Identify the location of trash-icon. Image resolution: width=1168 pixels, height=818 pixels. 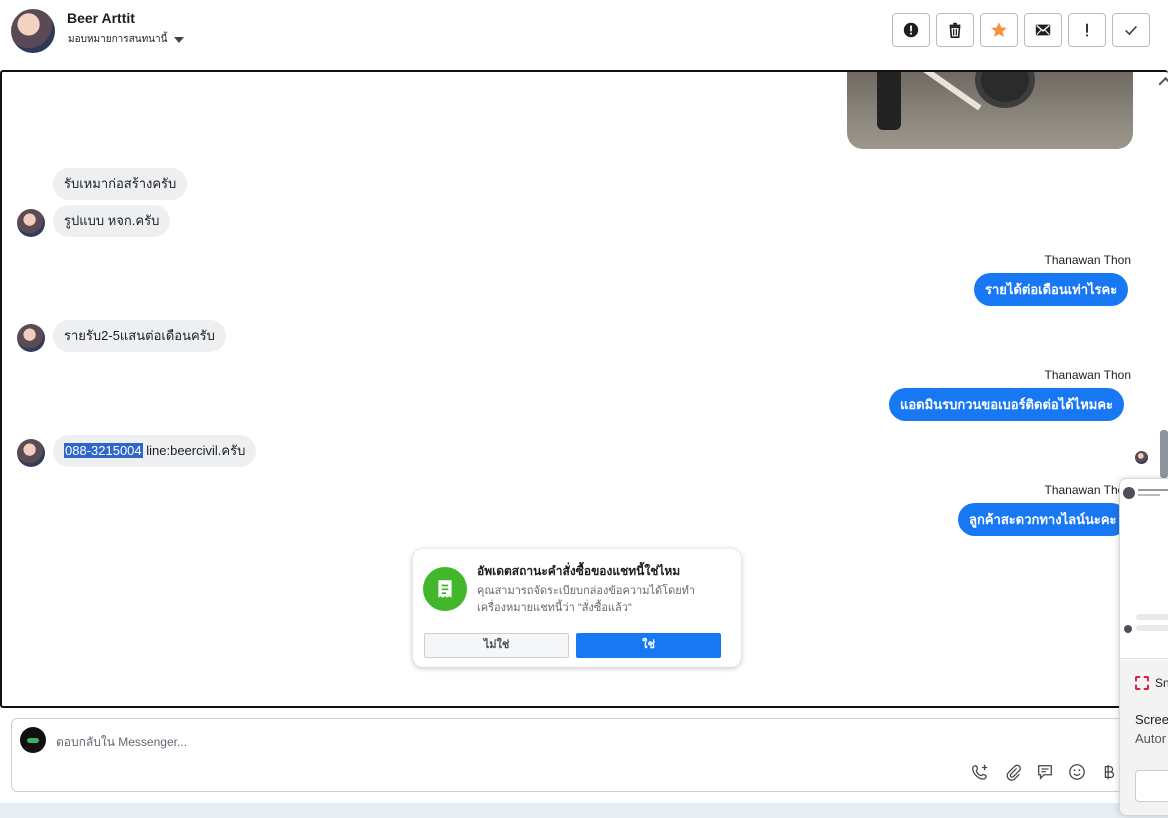
(955, 30).